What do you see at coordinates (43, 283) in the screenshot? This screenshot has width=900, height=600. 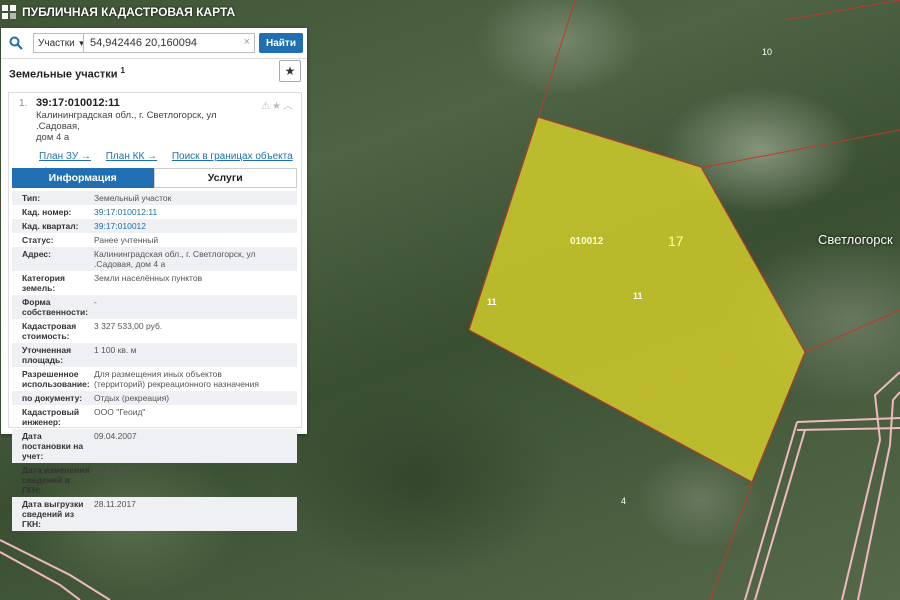 I see `attribute-key: Категория земель:` at bounding box center [43, 283].